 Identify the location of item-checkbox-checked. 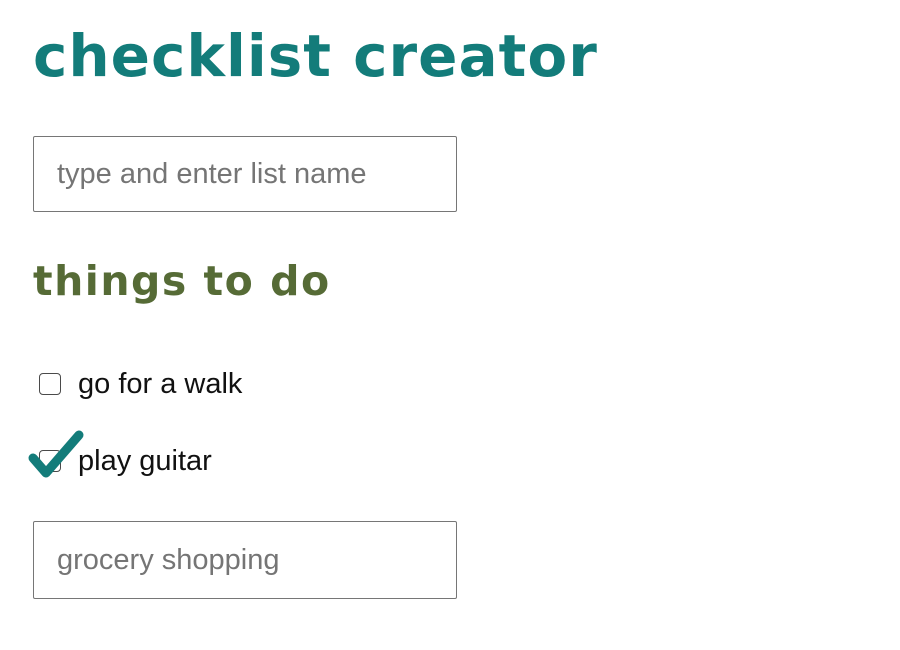
(56, 454).